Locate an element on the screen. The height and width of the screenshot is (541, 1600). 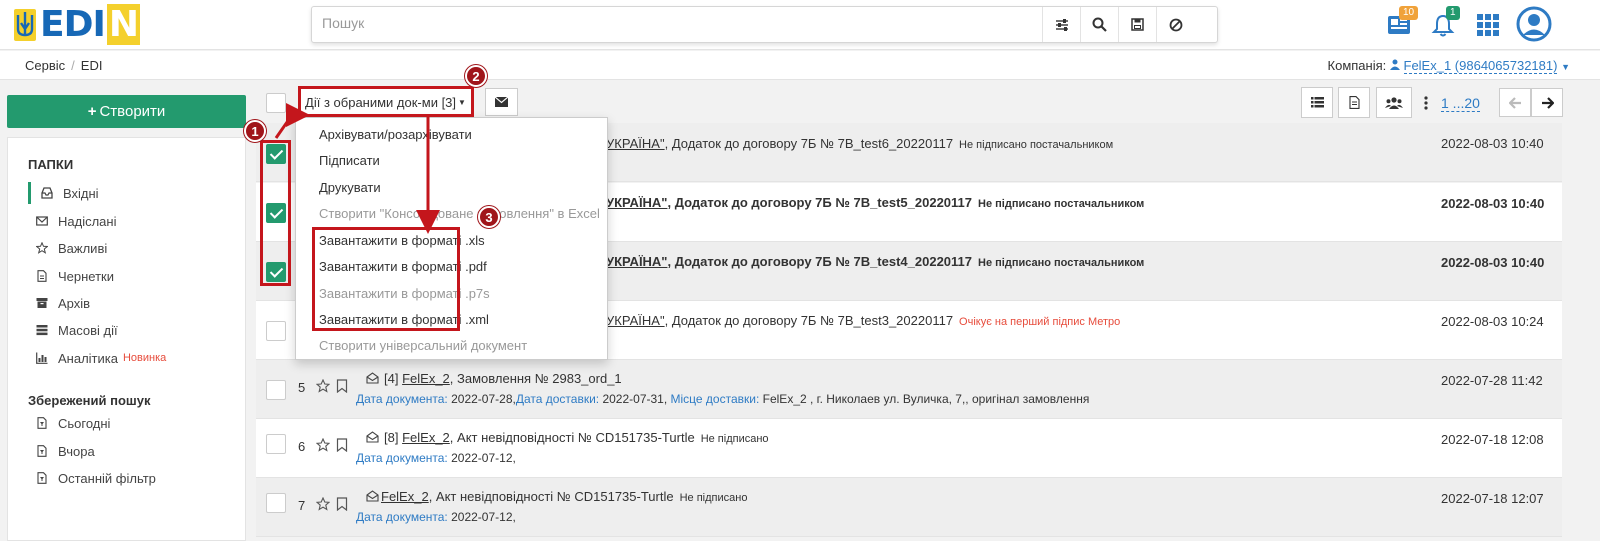
row-number: 6 is located at coordinates (302, 446).